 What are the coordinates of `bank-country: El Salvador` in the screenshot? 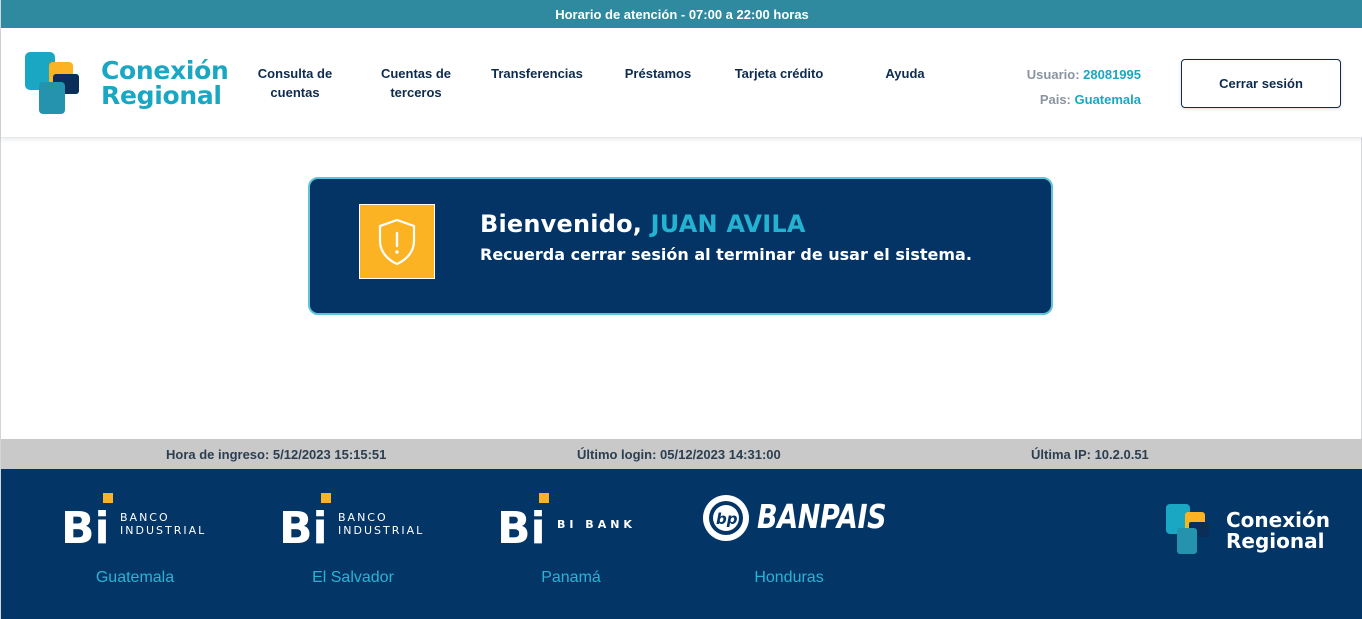 It's located at (353, 577).